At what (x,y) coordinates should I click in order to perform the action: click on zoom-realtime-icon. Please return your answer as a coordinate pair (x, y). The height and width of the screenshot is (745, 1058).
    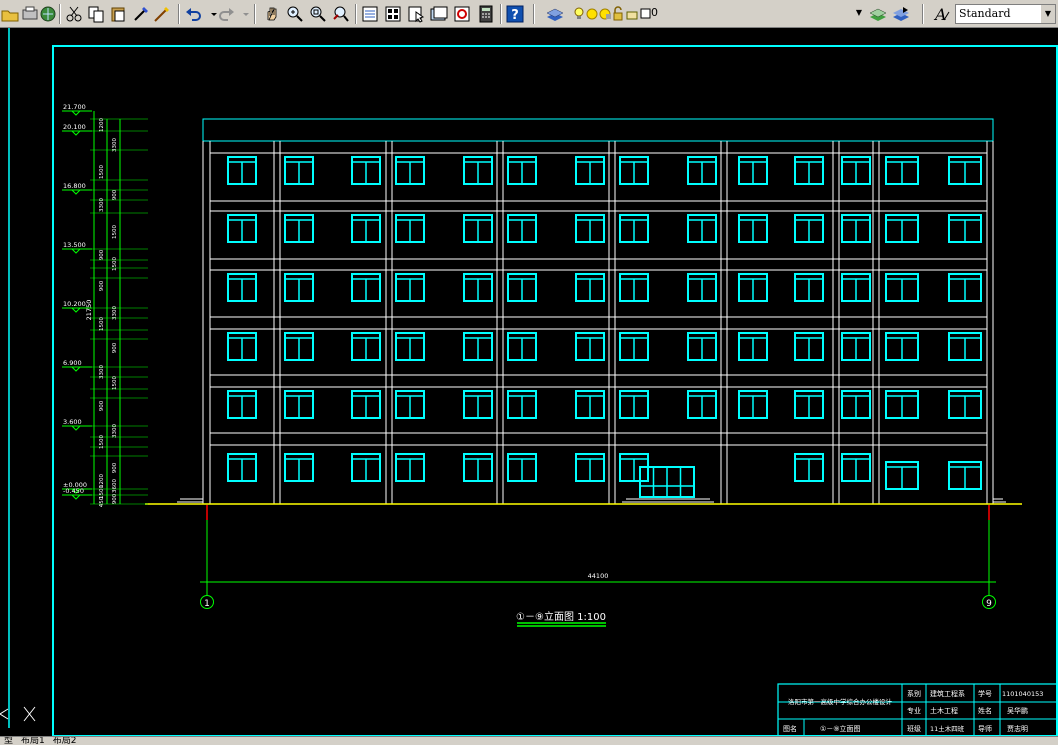
    Looking at the image, I should click on (295, 14).